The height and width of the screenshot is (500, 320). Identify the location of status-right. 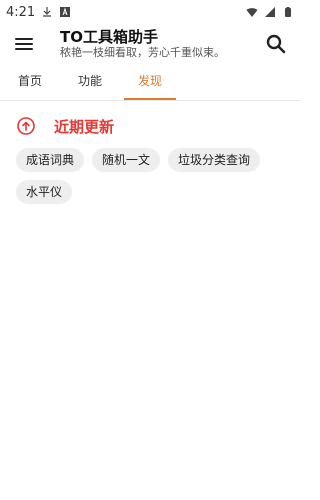
(270, 12).